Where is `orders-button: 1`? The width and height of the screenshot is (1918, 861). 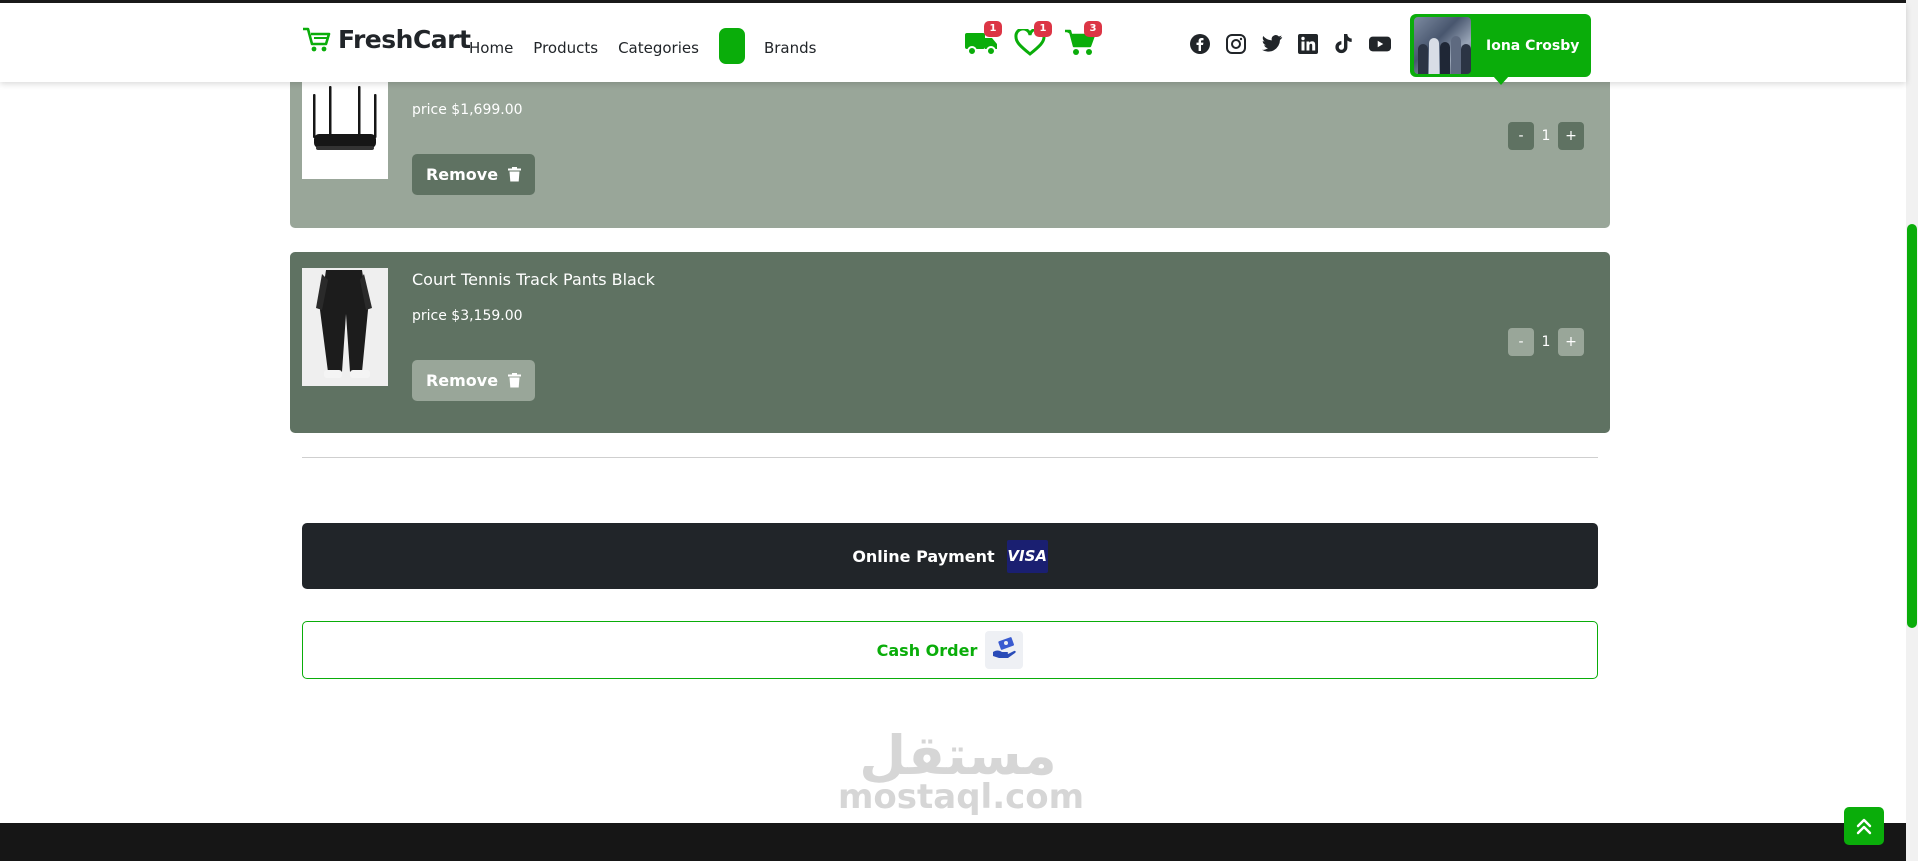 orders-button: 1 is located at coordinates (982, 40).